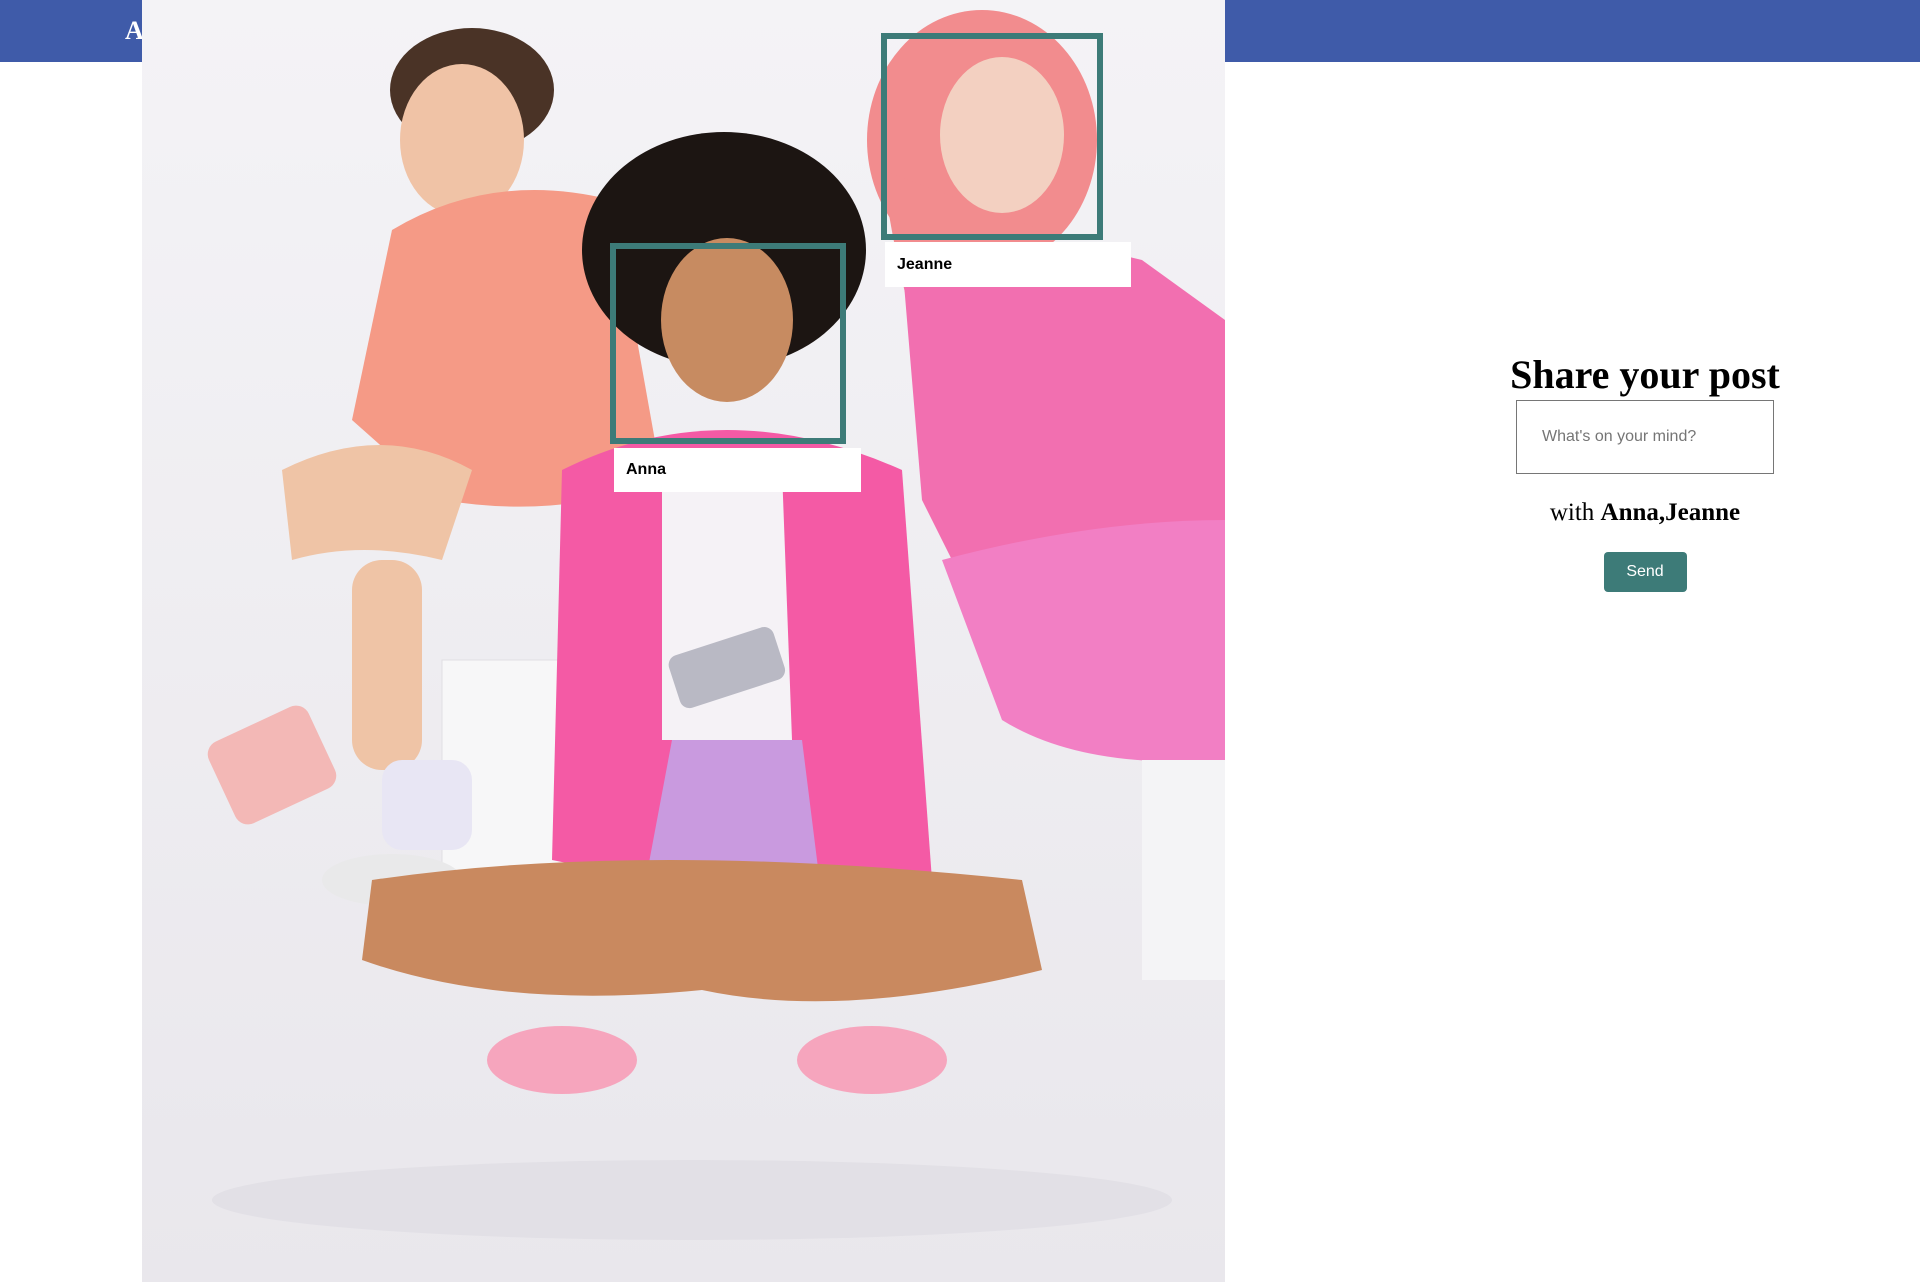 This screenshot has width=1920, height=1282. I want to click on app-title: A, so click(134, 30).